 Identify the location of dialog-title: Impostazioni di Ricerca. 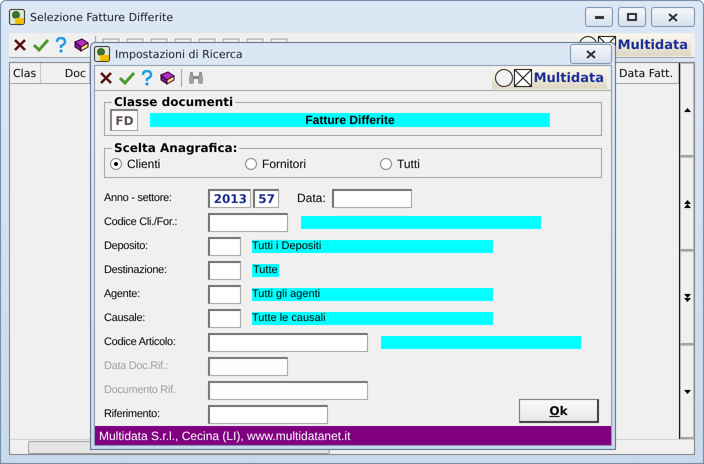
(179, 54).